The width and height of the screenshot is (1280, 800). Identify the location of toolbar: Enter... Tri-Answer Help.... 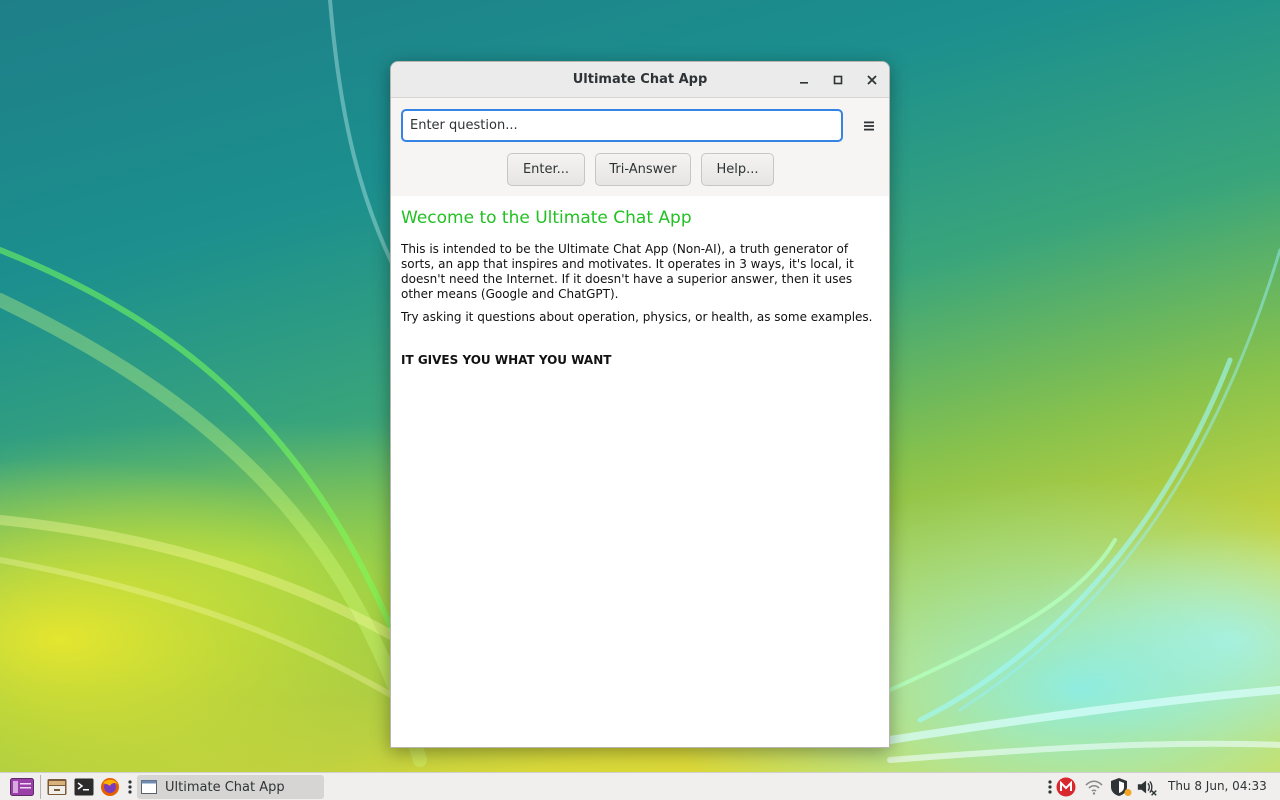
(640, 147).